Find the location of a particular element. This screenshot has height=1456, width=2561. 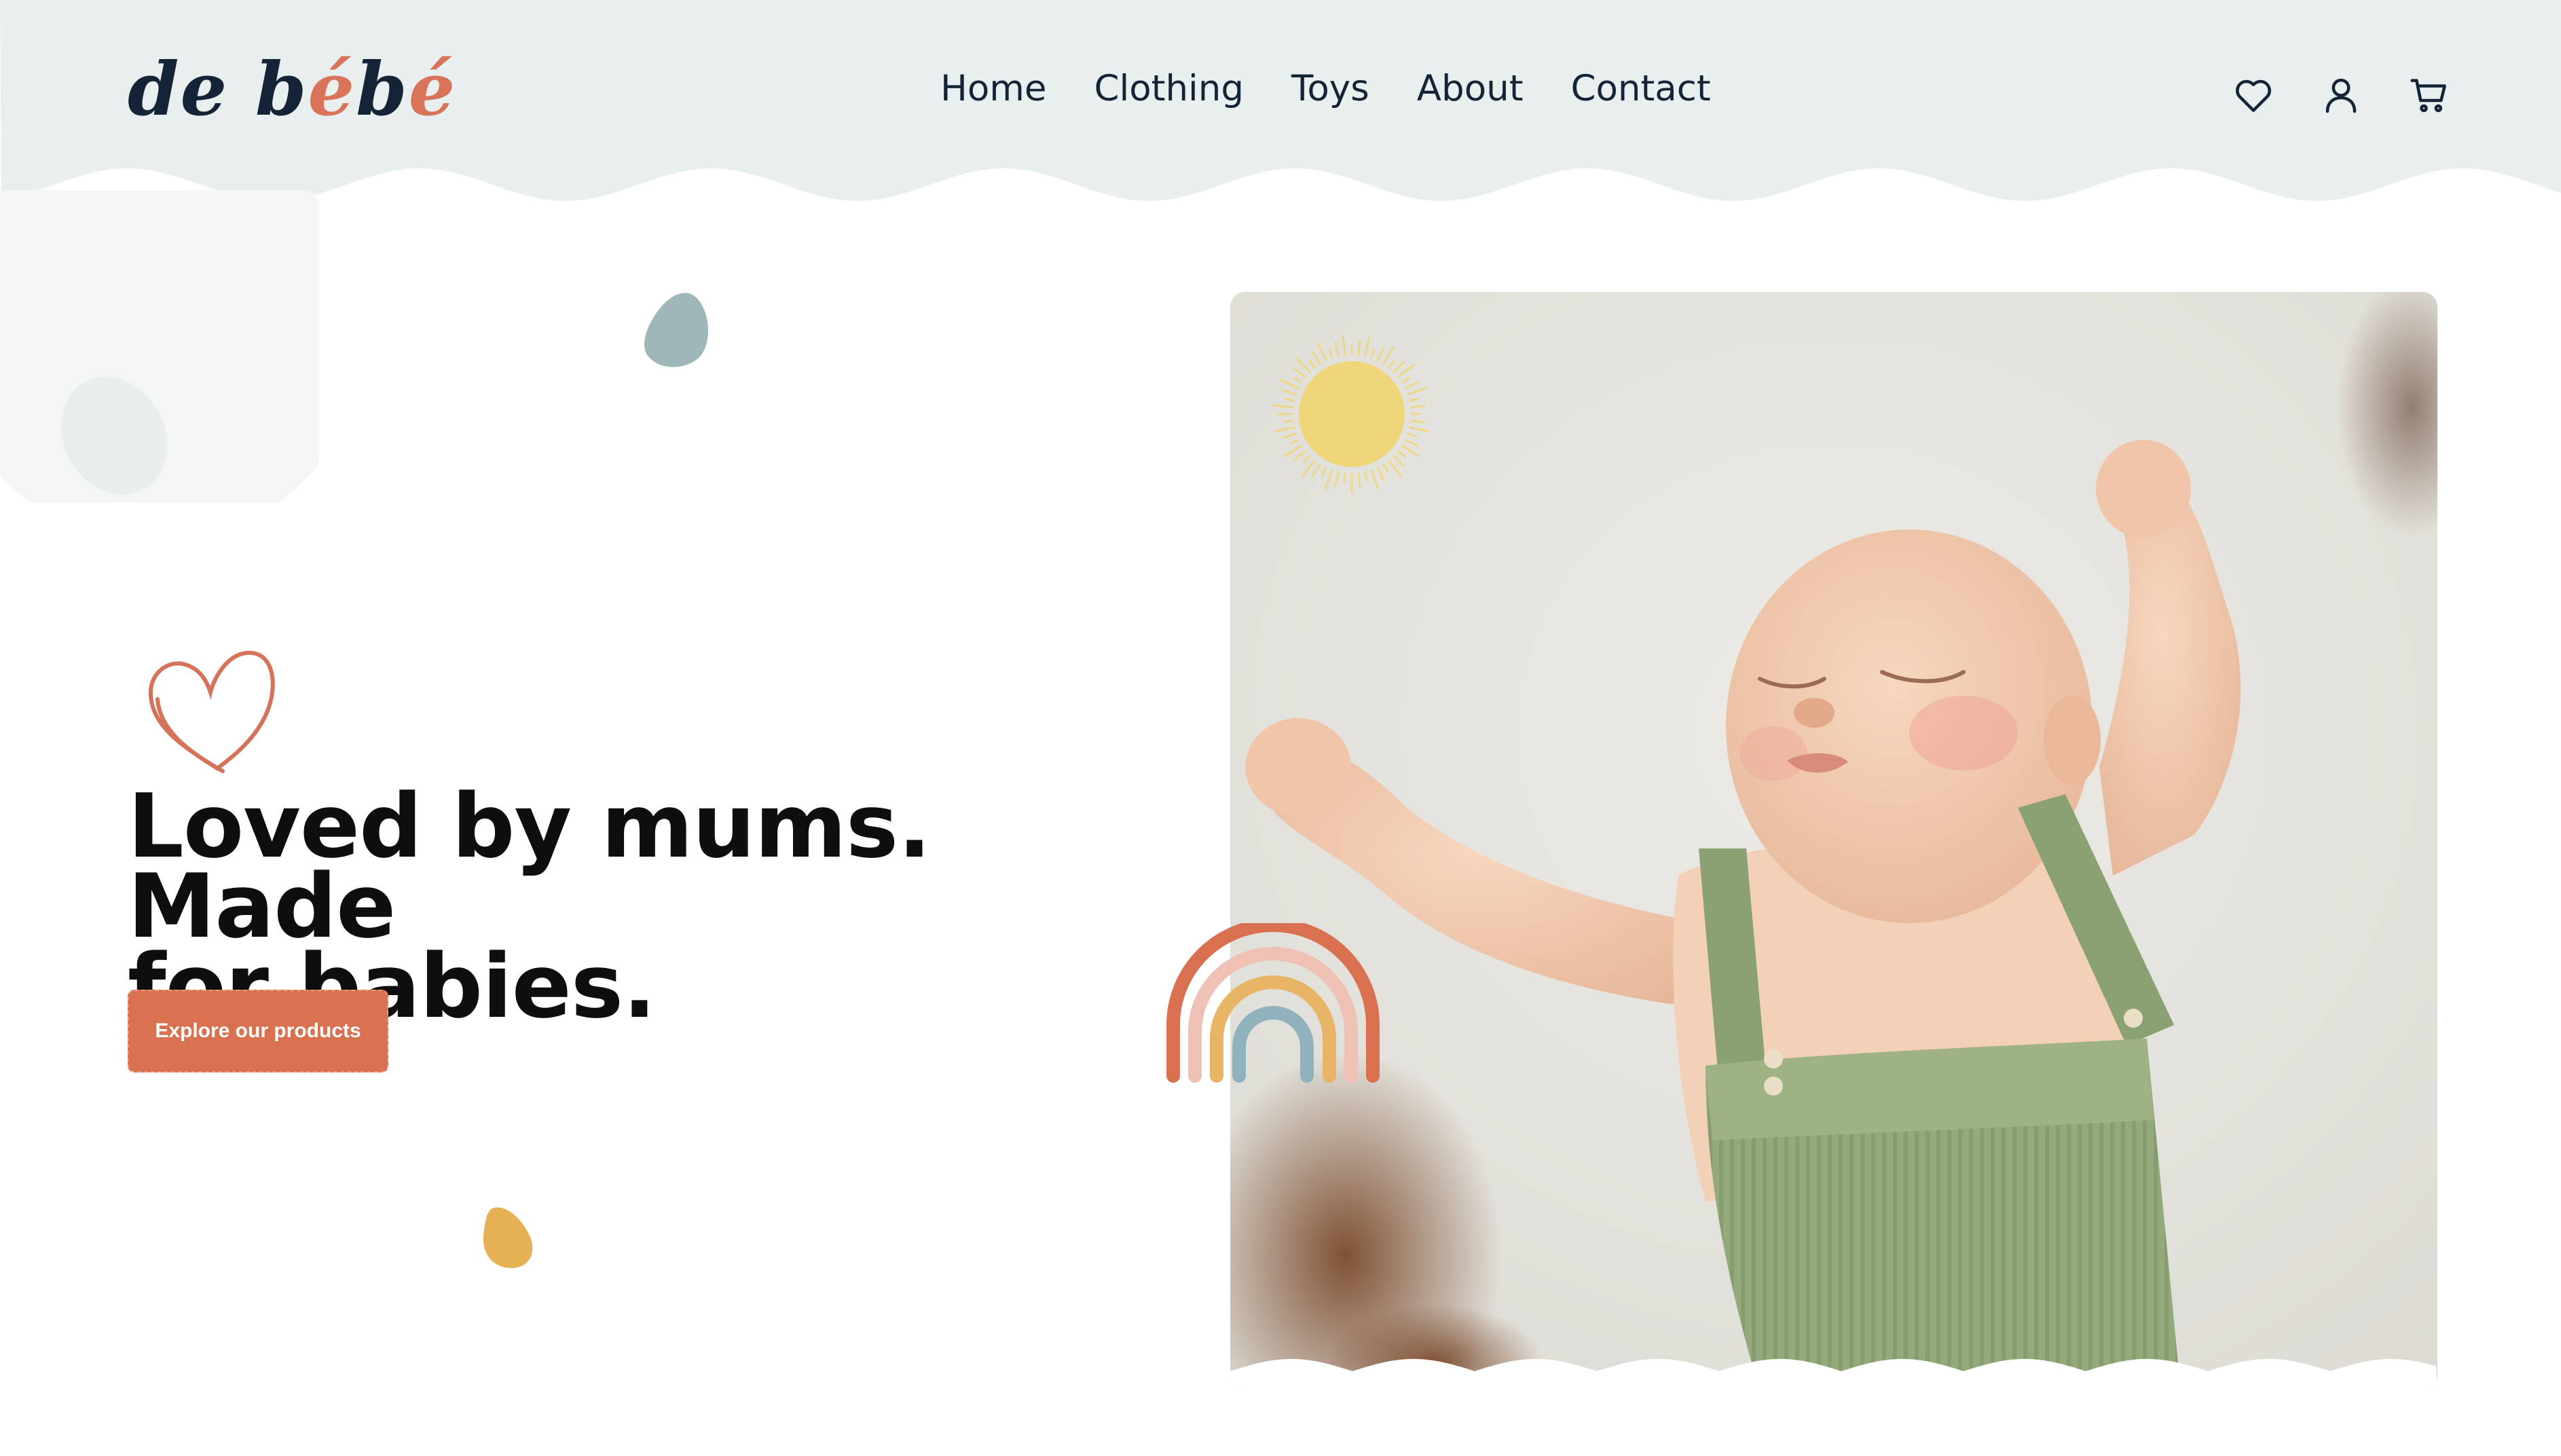

brand-logo: de bébé is located at coordinates (292, 90).